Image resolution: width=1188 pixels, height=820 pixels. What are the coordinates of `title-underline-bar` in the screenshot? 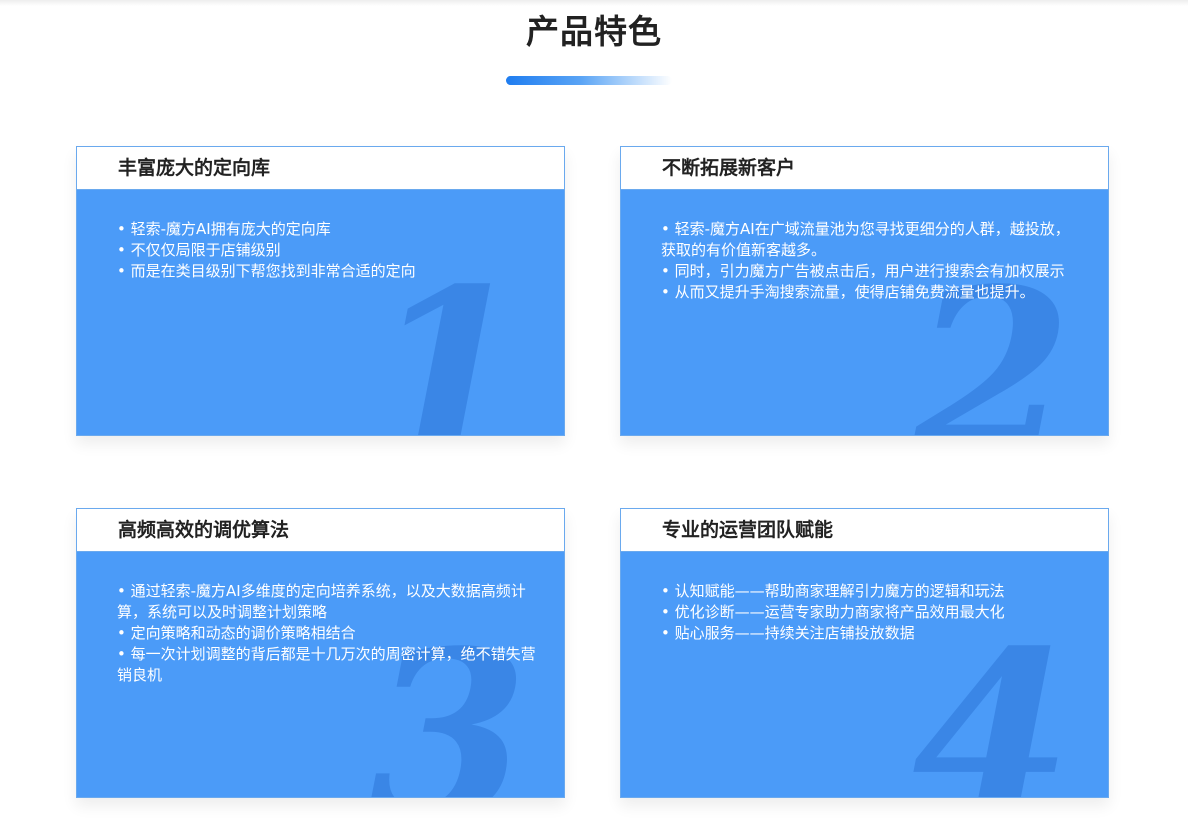 It's located at (589, 80).